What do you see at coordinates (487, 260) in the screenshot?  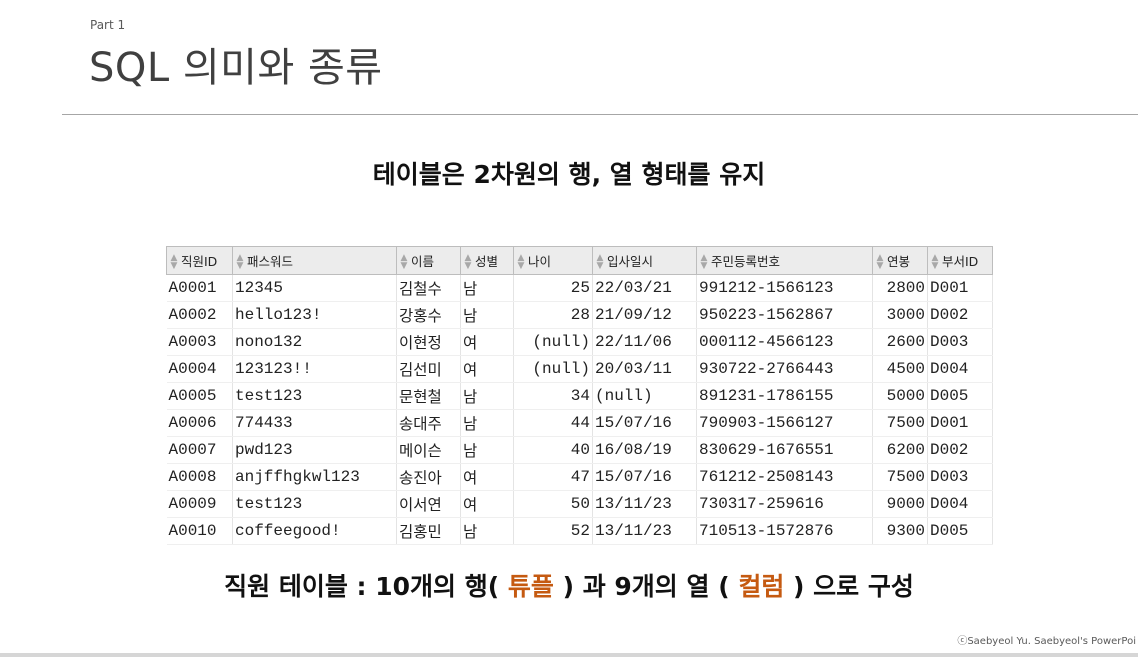 I see `column-header-gender: ▲ ▼ 성별` at bounding box center [487, 260].